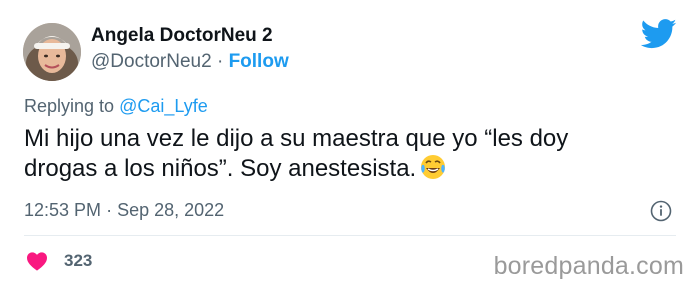  Describe the element at coordinates (37, 261) in the screenshot. I see `heart-icon` at that location.